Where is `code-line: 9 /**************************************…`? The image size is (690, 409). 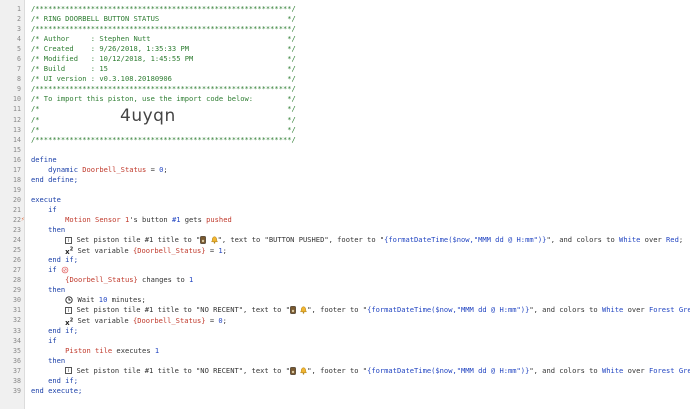 code-line: 9 /**************************************… is located at coordinates (345, 89).